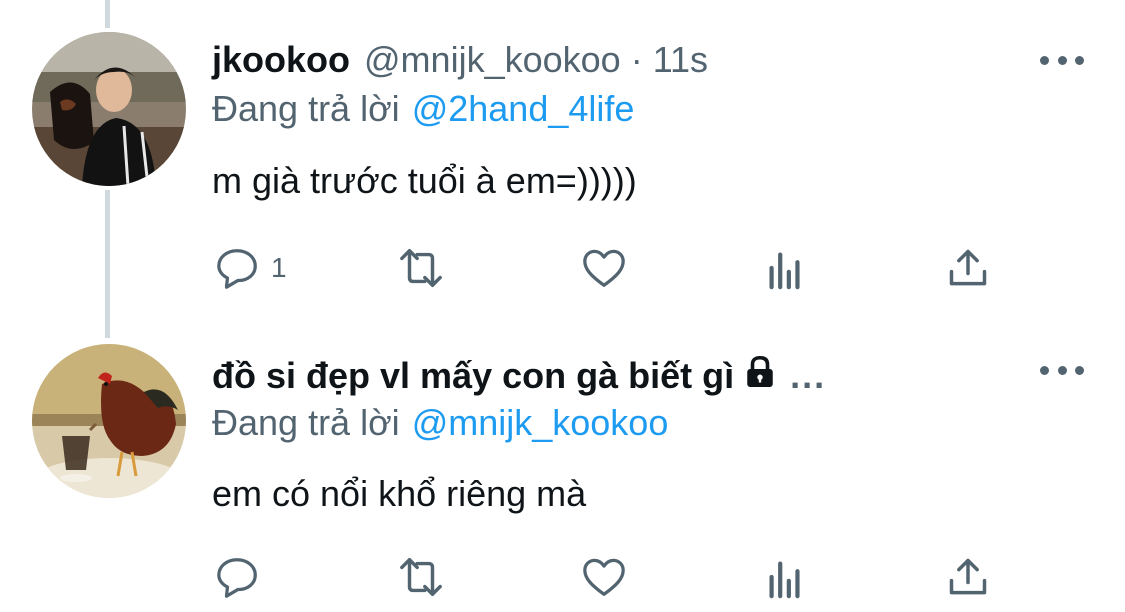 This screenshot has height=612, width=1125. What do you see at coordinates (562, 268) in the screenshot?
I see `tweet-actions: 1` at bounding box center [562, 268].